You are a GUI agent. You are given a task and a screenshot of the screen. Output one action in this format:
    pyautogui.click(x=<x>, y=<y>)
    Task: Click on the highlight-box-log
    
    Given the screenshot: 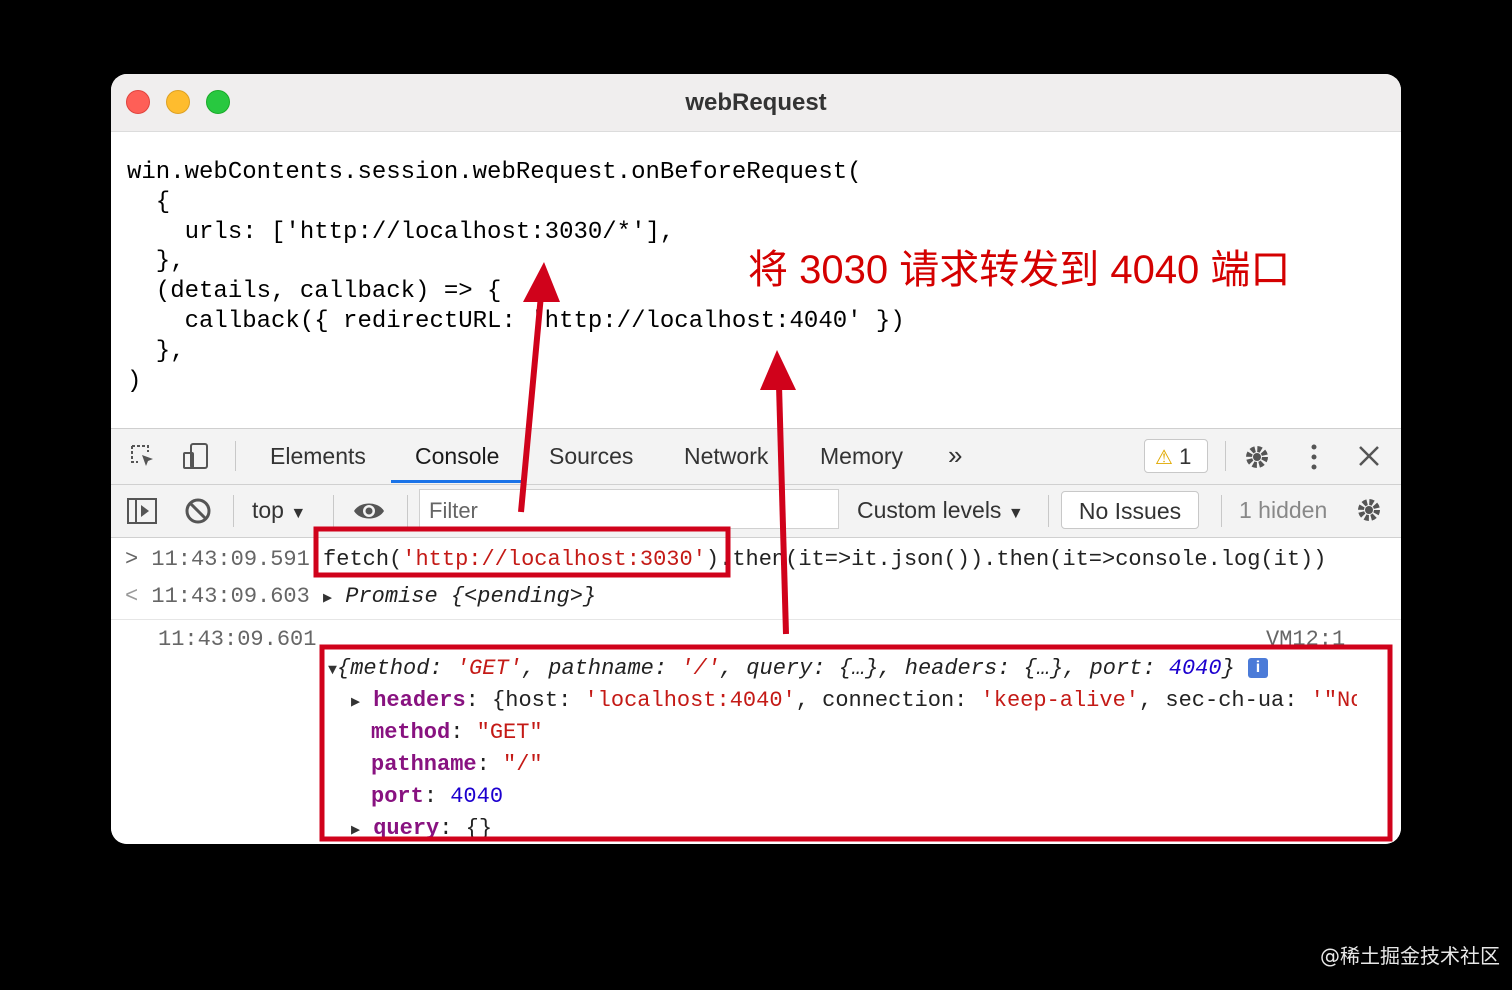 What is the action you would take?
    pyautogui.click(x=856, y=743)
    